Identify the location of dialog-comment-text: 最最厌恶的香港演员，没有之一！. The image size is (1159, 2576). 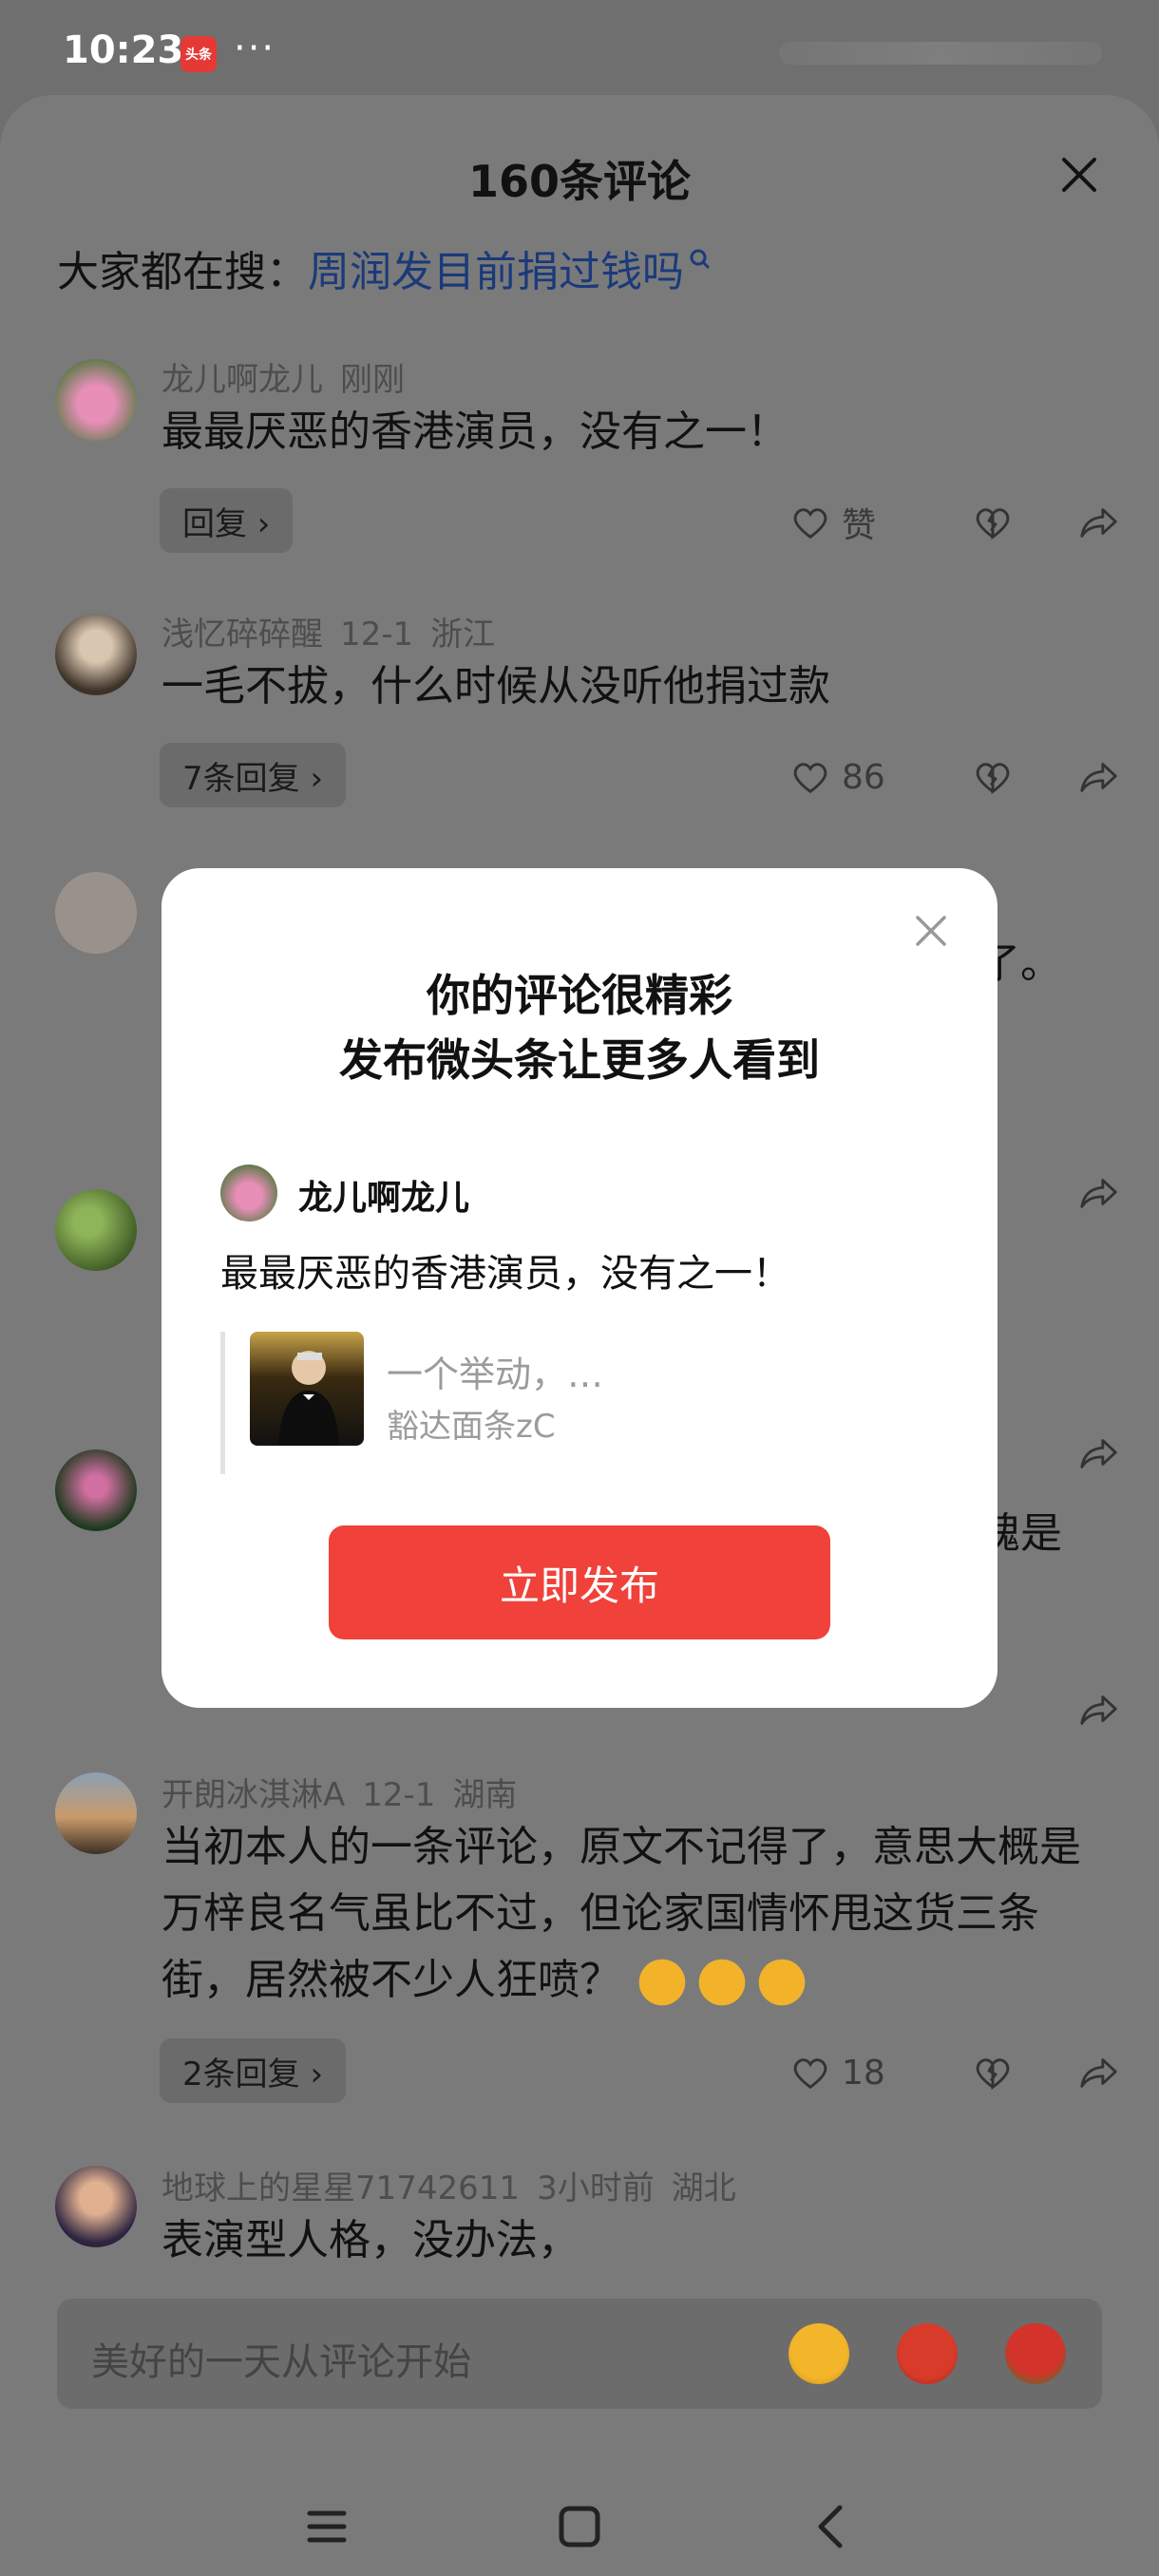
(505, 1274).